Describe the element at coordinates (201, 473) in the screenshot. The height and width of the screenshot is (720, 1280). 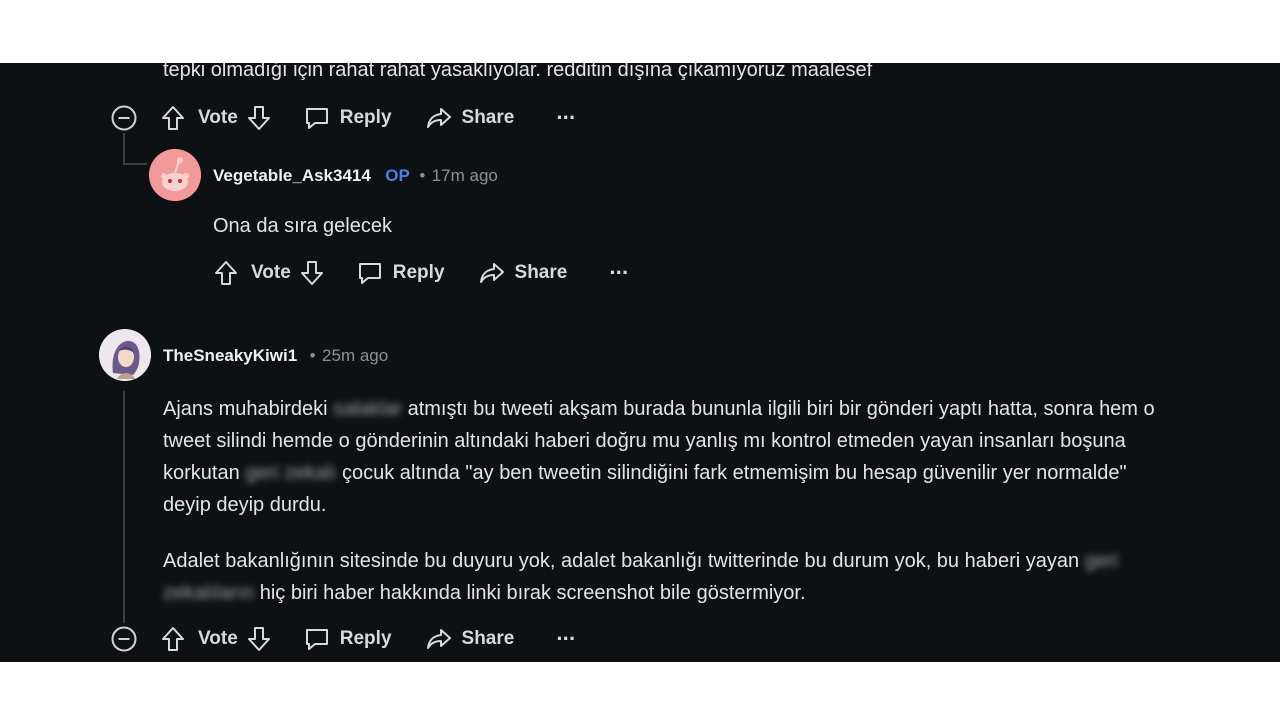
I see `body-text: korkutan` at that location.